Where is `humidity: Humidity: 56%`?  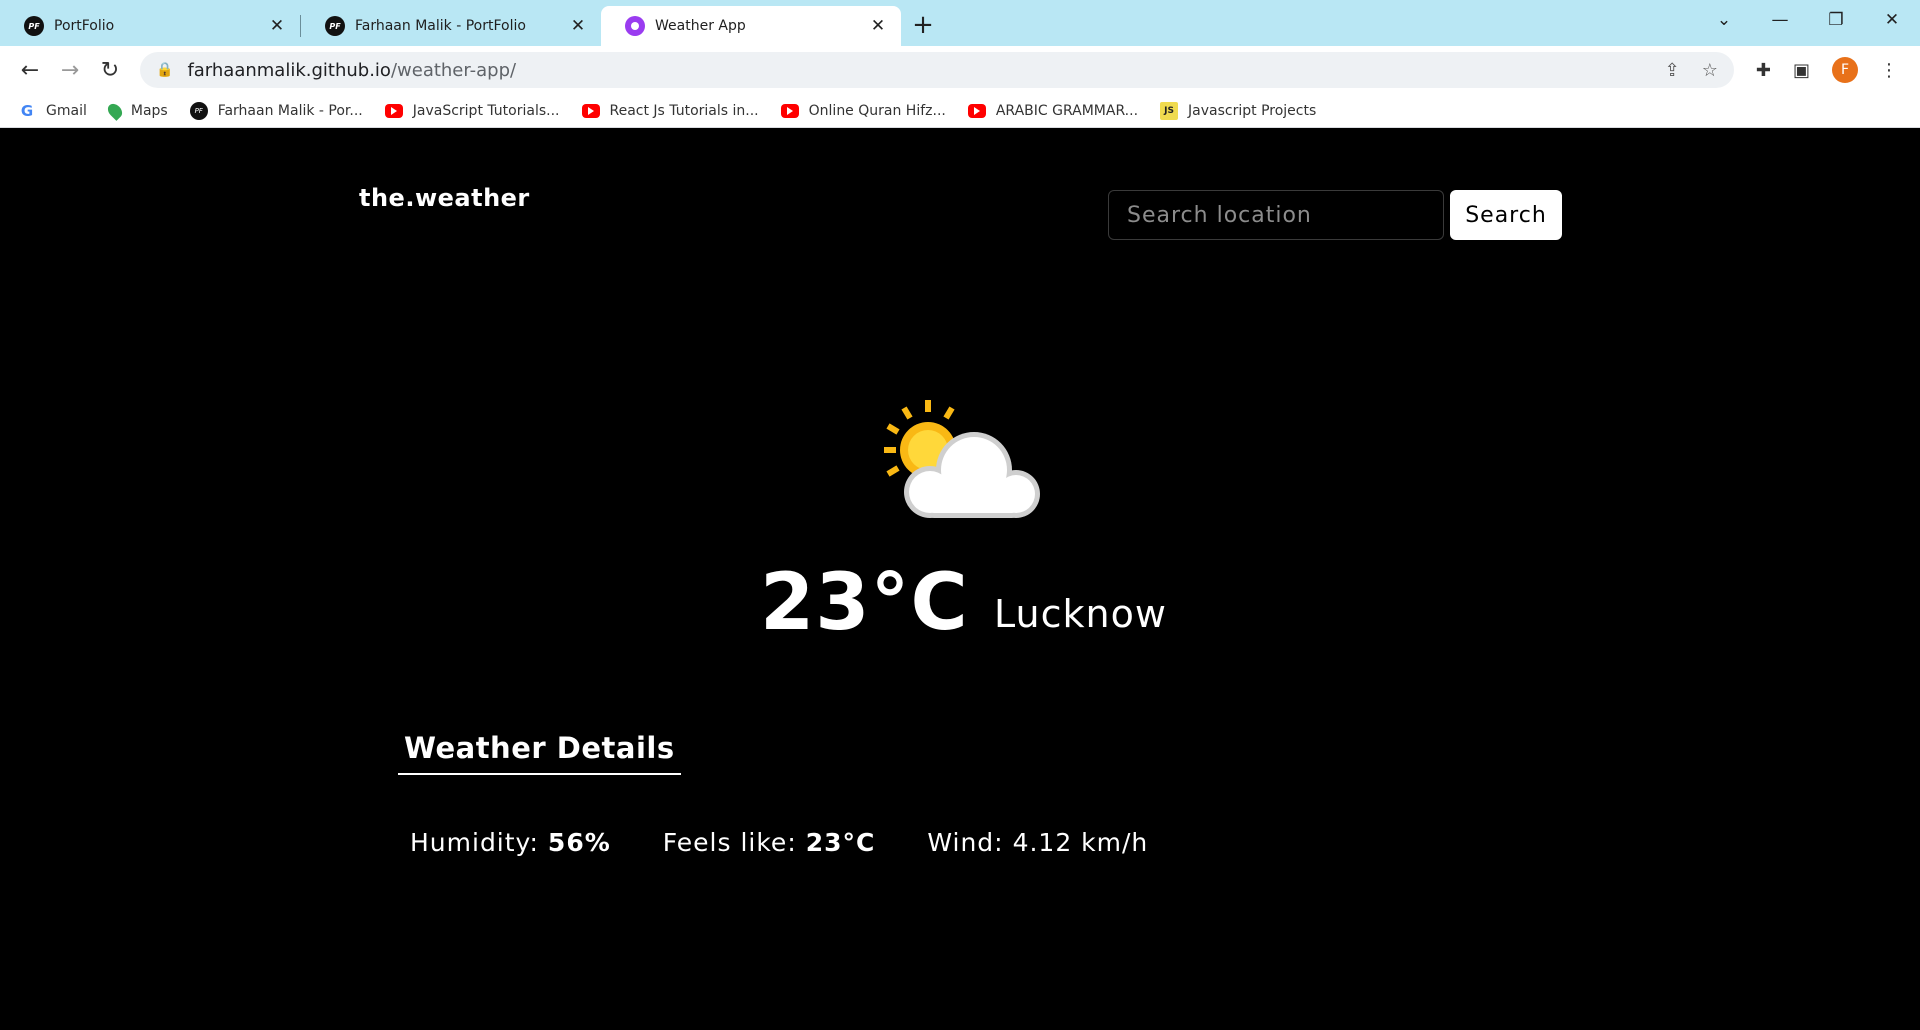
humidity: Humidity: 56% is located at coordinates (510, 842).